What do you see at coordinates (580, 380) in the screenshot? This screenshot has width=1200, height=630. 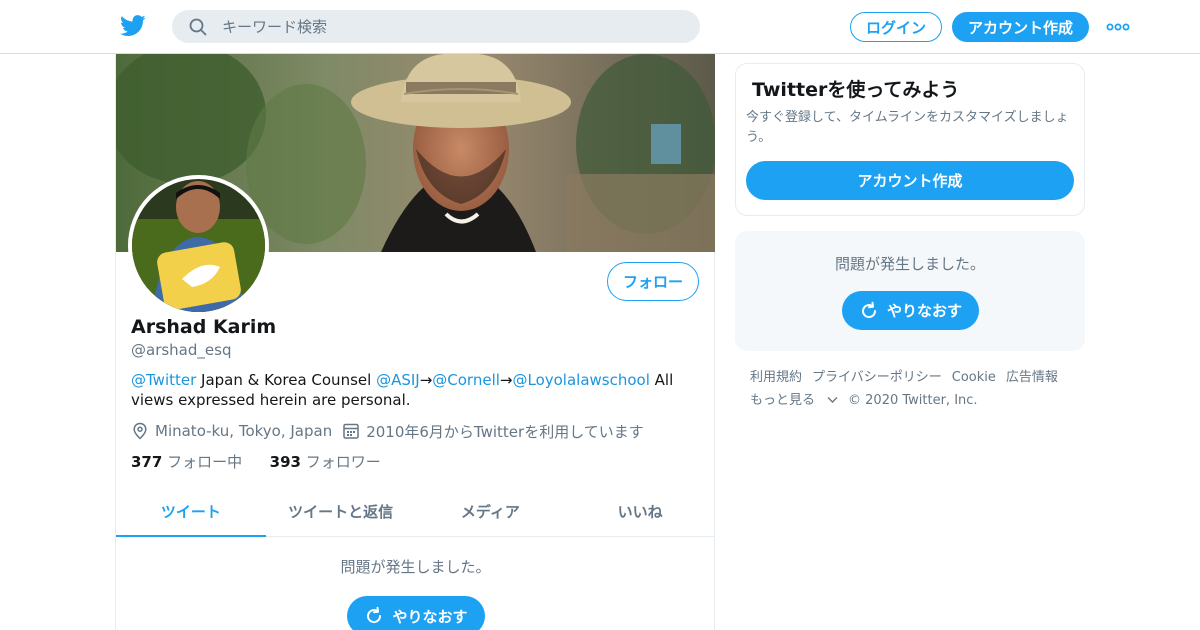 I see `bio-mention-loyolalawschool: @Loyolalawschool` at bounding box center [580, 380].